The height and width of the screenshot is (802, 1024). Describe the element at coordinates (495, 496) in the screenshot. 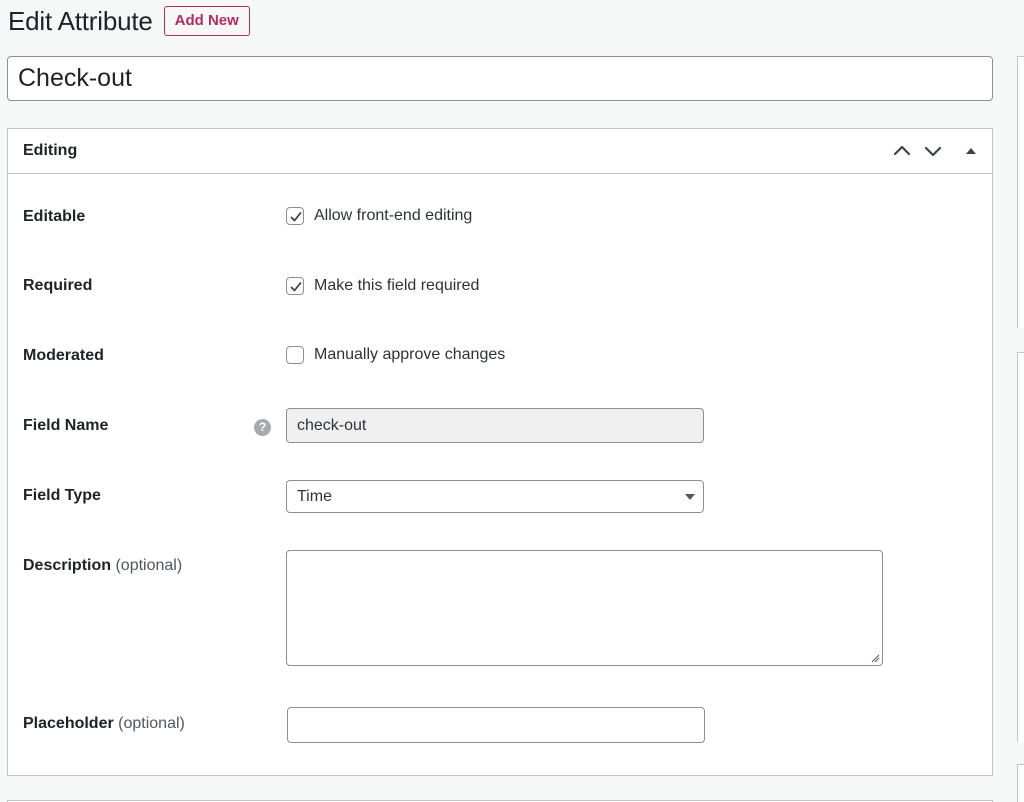

I see `field-type-select: Time` at that location.